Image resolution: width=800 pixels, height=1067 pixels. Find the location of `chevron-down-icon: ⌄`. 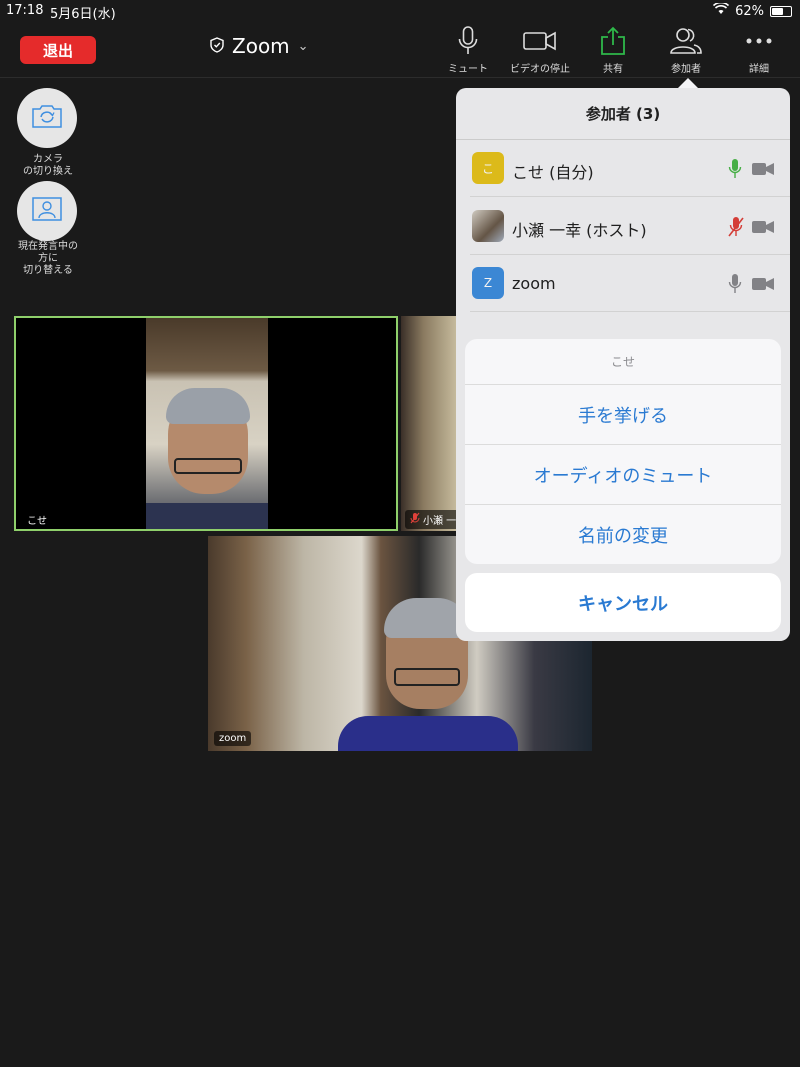

chevron-down-icon: ⌄ is located at coordinates (303, 46).